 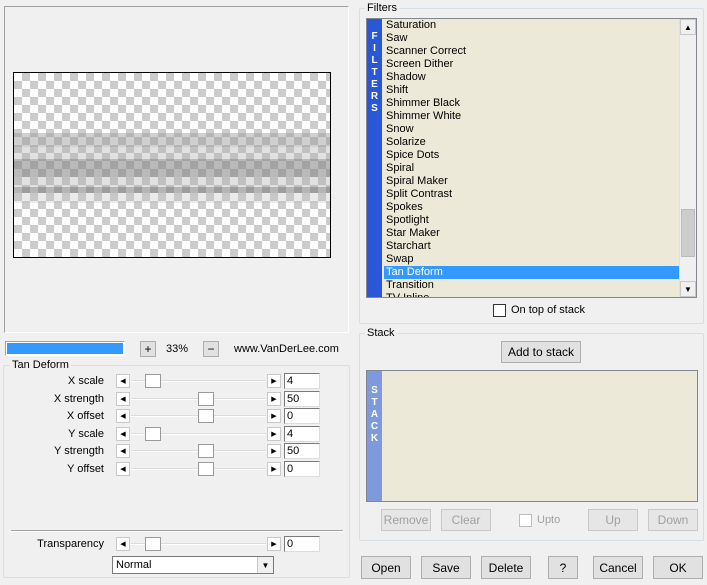 I want to click on scroll-thumb, so click(x=688, y=233).